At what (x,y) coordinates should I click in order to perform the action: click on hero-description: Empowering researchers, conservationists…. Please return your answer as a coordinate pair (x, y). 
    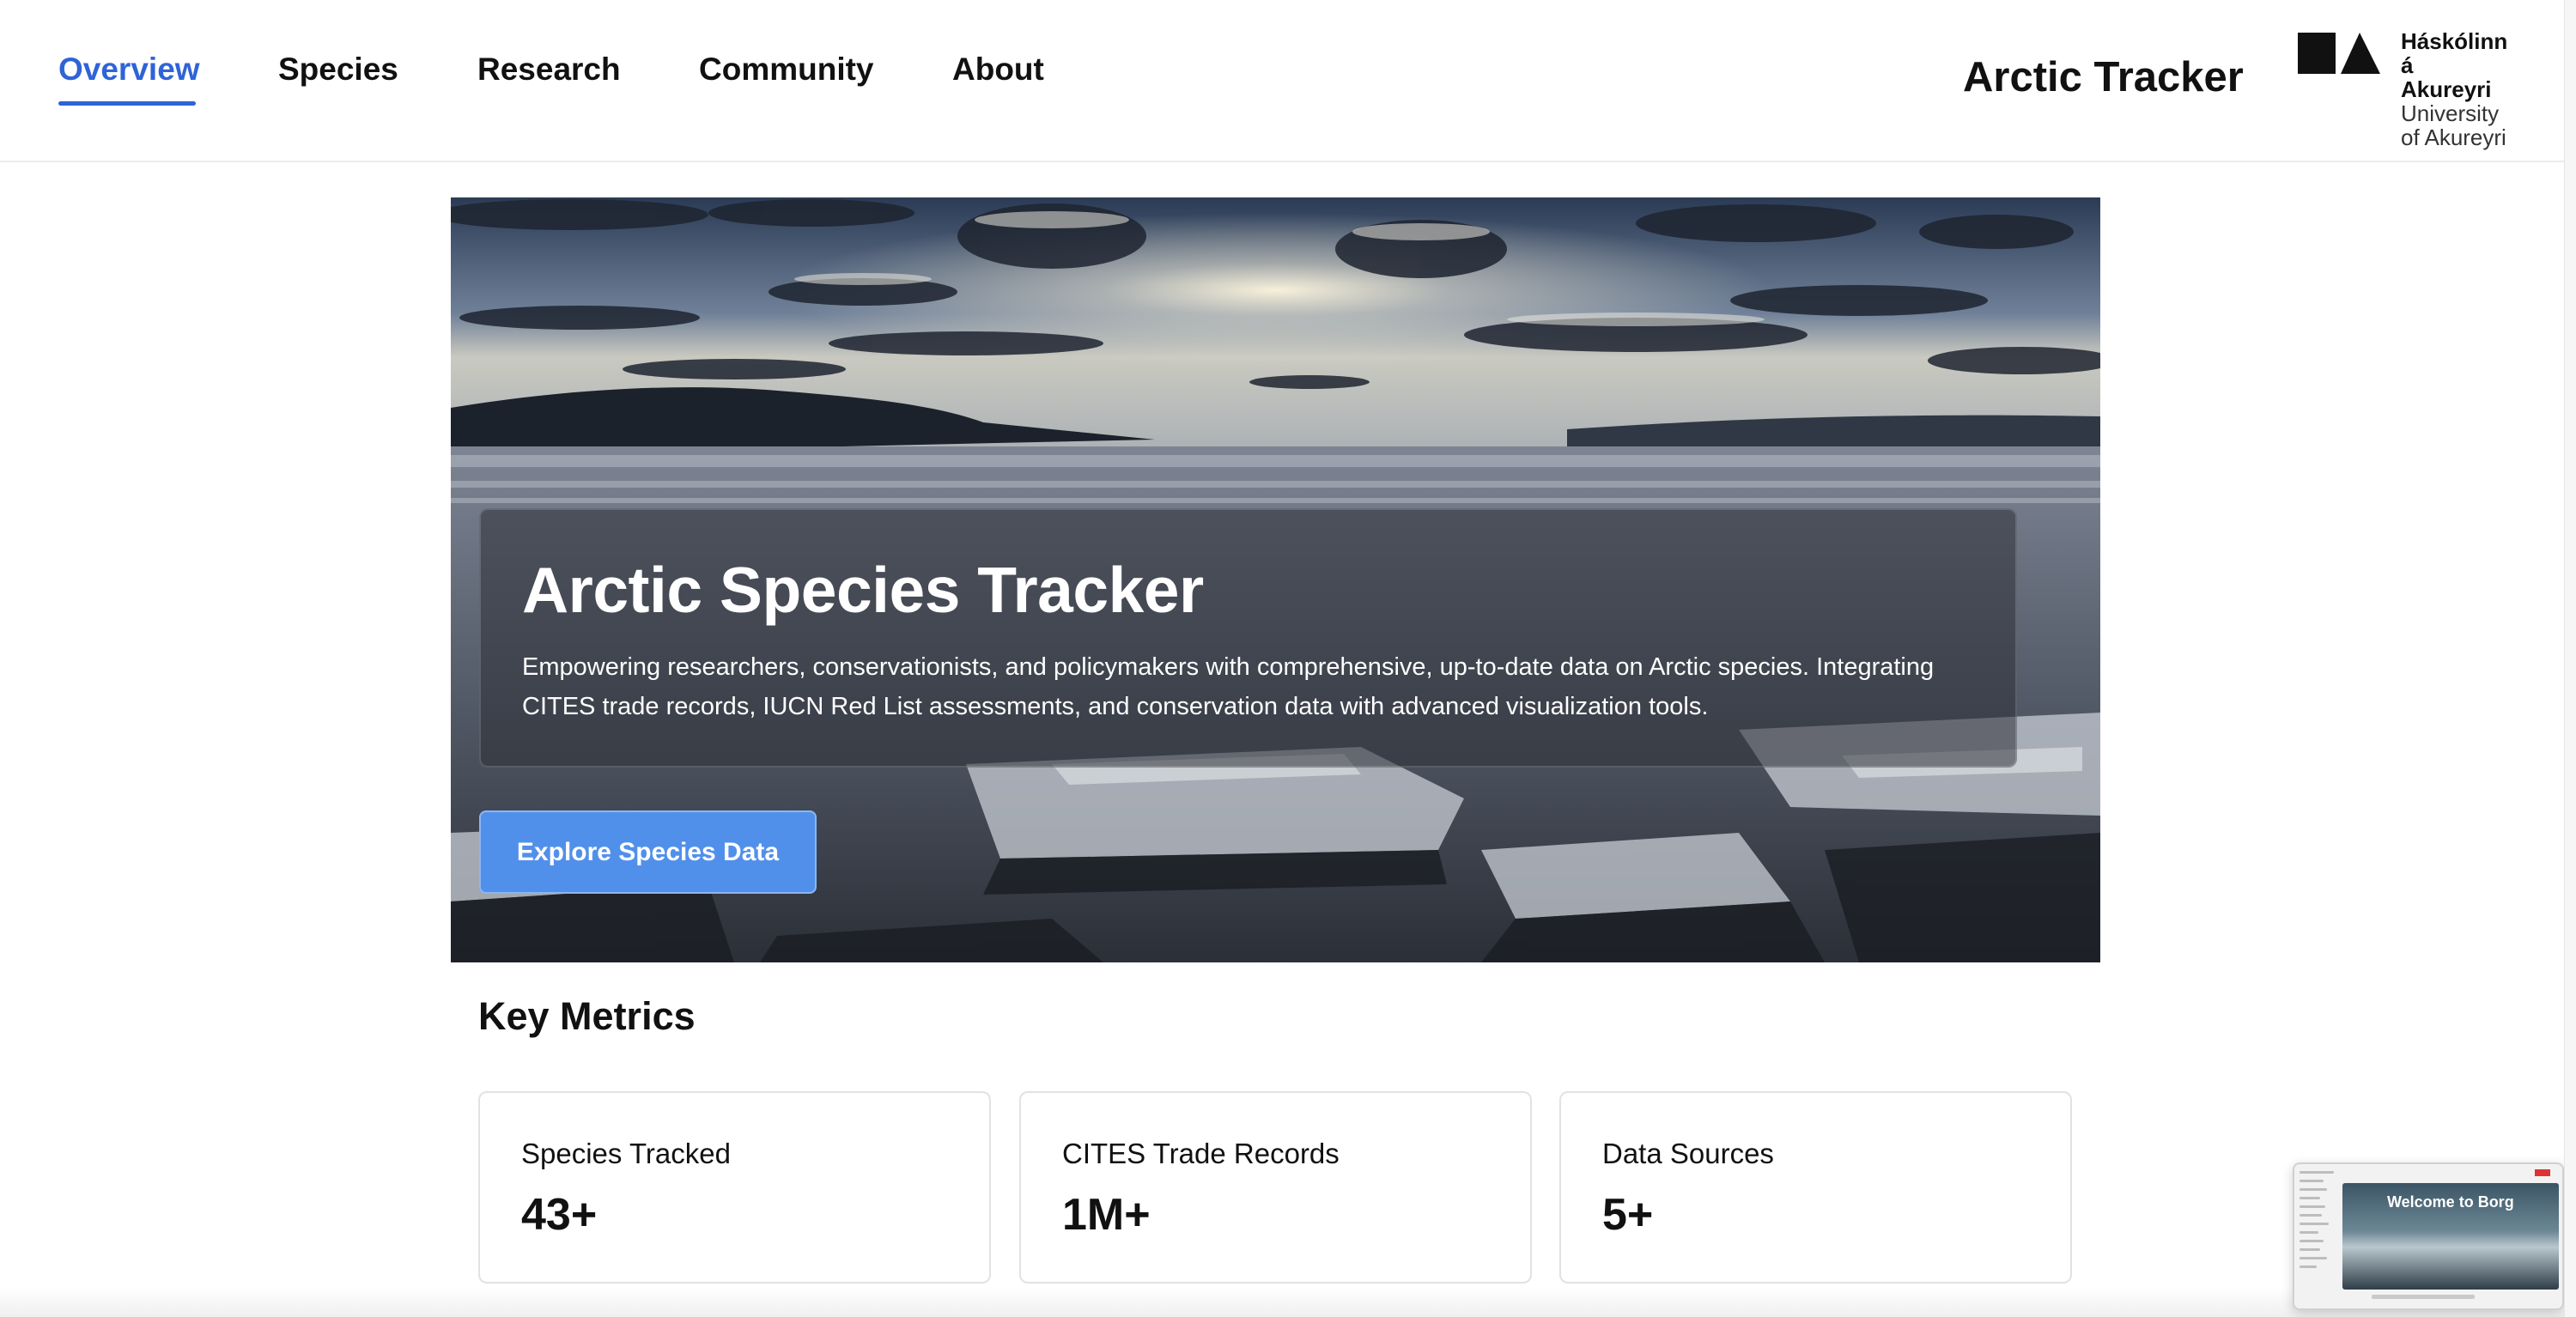
    Looking at the image, I should click on (1228, 687).